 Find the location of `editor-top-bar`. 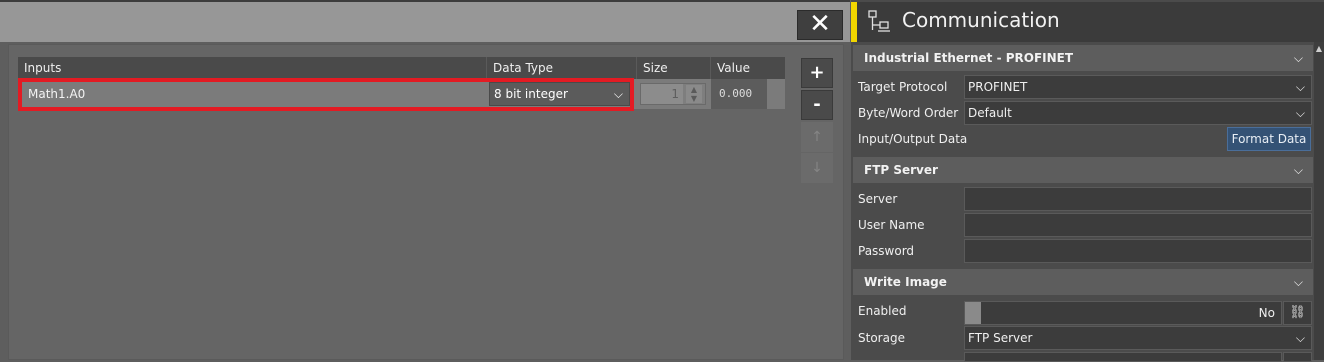

editor-top-bar is located at coordinates (425, 21).